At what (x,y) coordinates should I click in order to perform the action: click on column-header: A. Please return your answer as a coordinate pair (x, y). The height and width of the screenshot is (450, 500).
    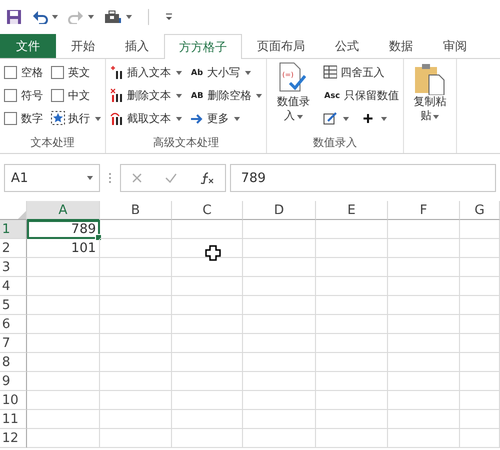
    Looking at the image, I should click on (63, 211).